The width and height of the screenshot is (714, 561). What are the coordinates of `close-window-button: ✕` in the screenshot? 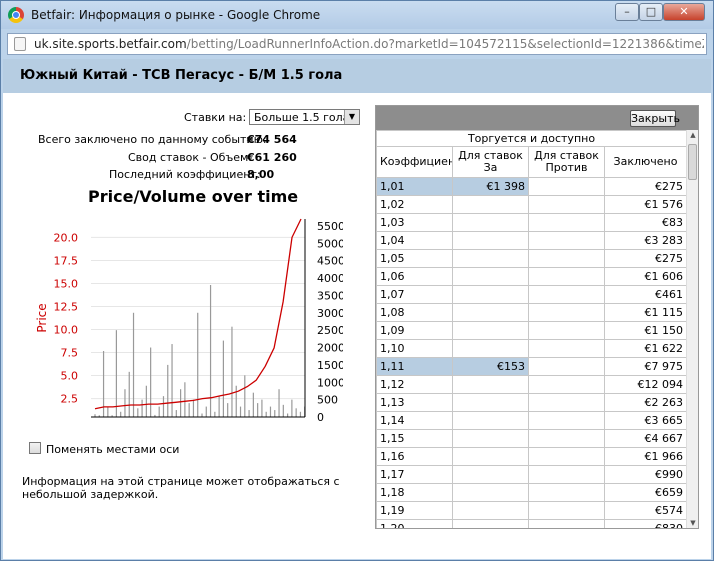 It's located at (684, 12).